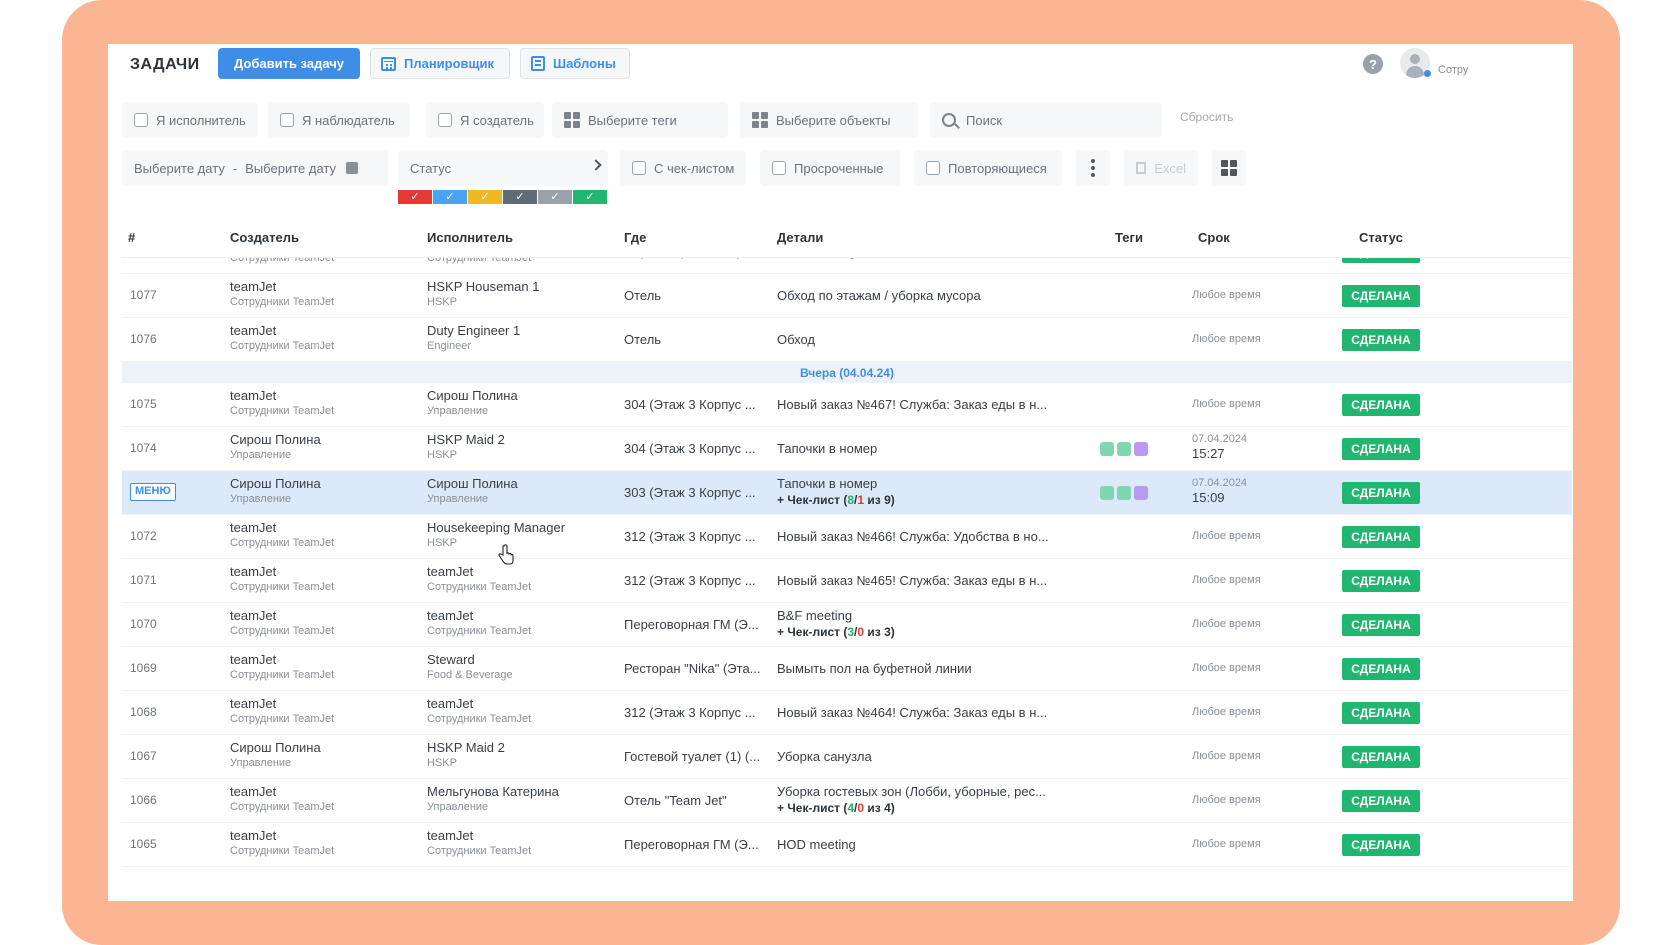 This screenshot has height=945, width=1680. Describe the element at coordinates (830, 168) in the screenshot. I see `filter-overdue: Просроченные` at that location.